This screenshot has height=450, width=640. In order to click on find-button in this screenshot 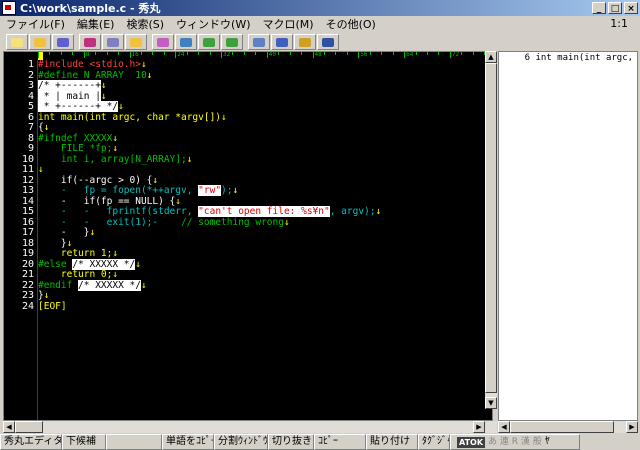, I will do `click(186, 42)`.